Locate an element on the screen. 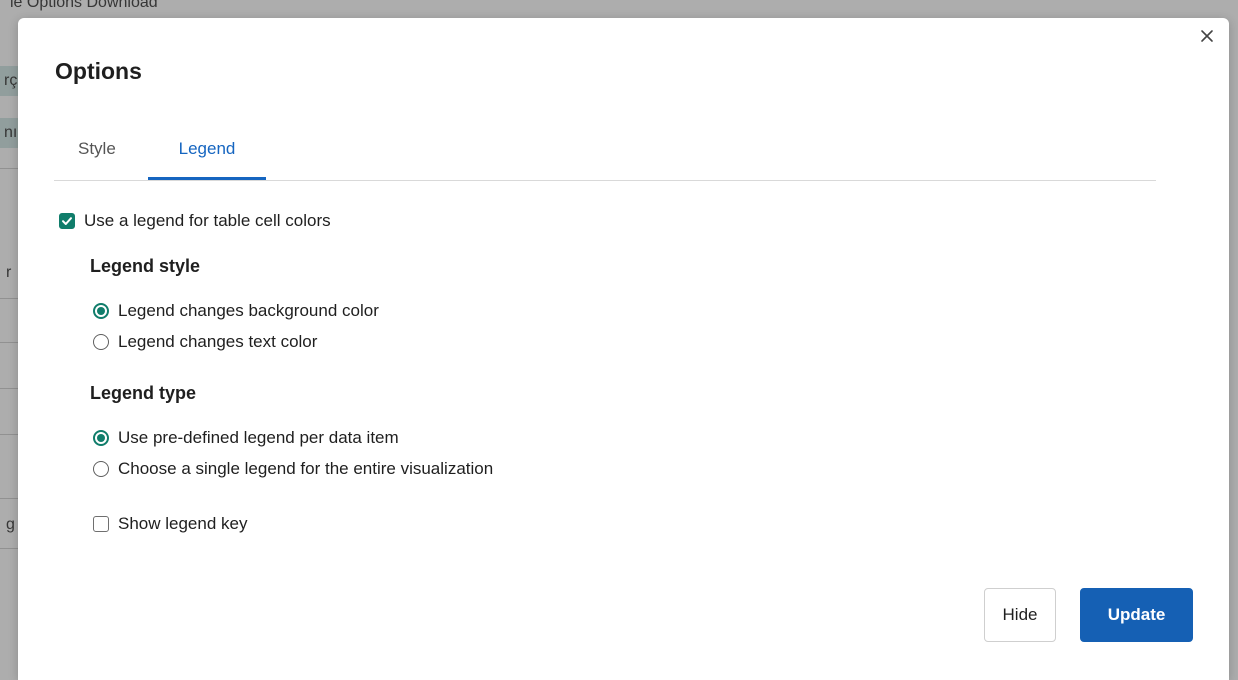  legend-style-option: Legend changes background color is located at coordinates (236, 311).